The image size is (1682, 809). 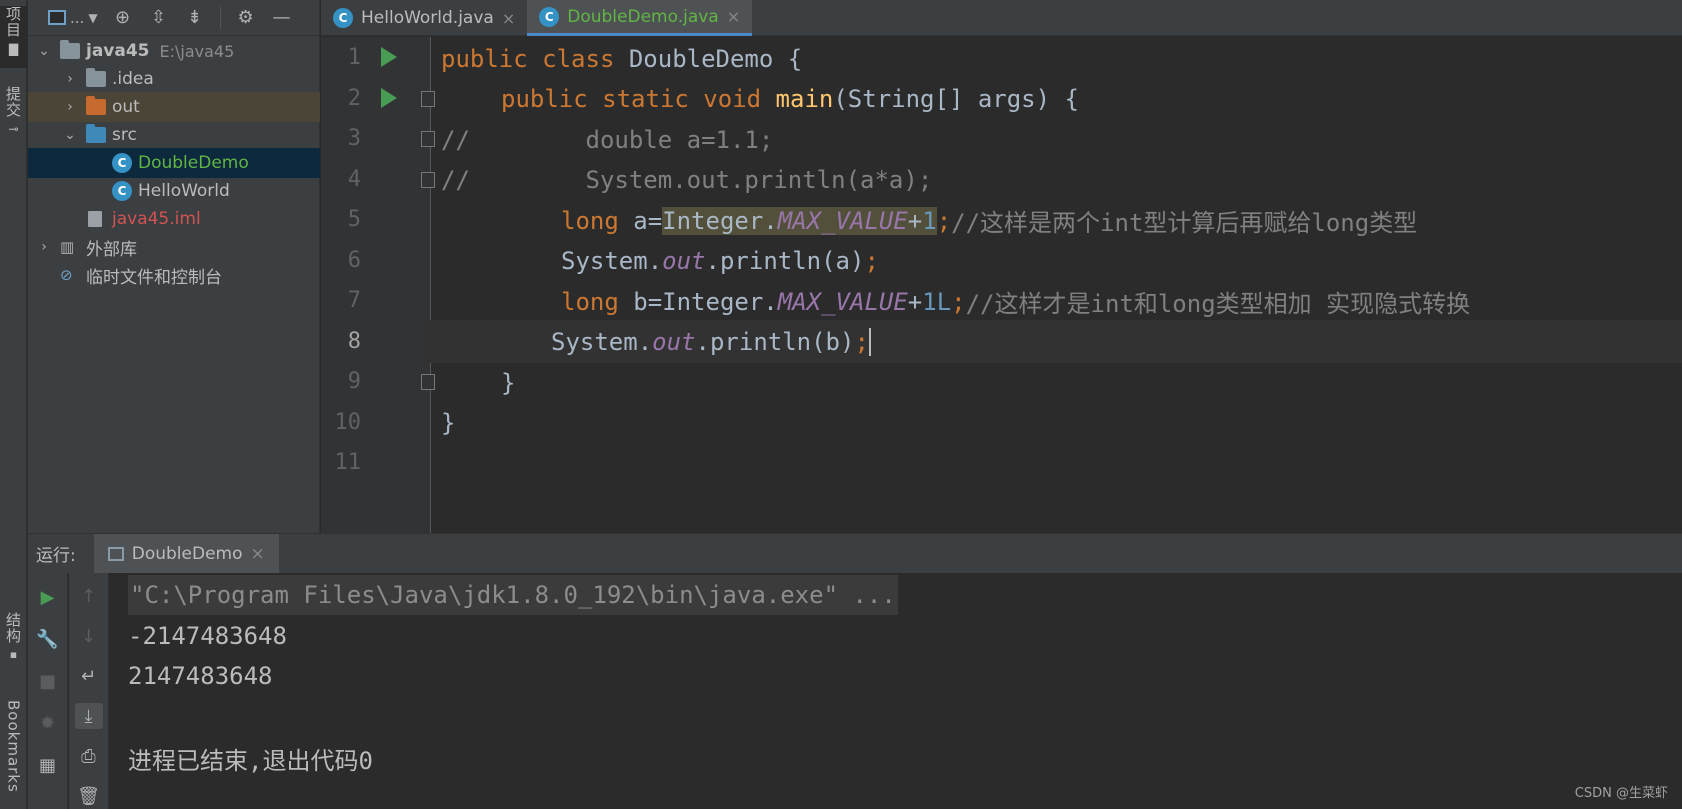 What do you see at coordinates (448, 422) in the screenshot?
I see `code-token: }` at bounding box center [448, 422].